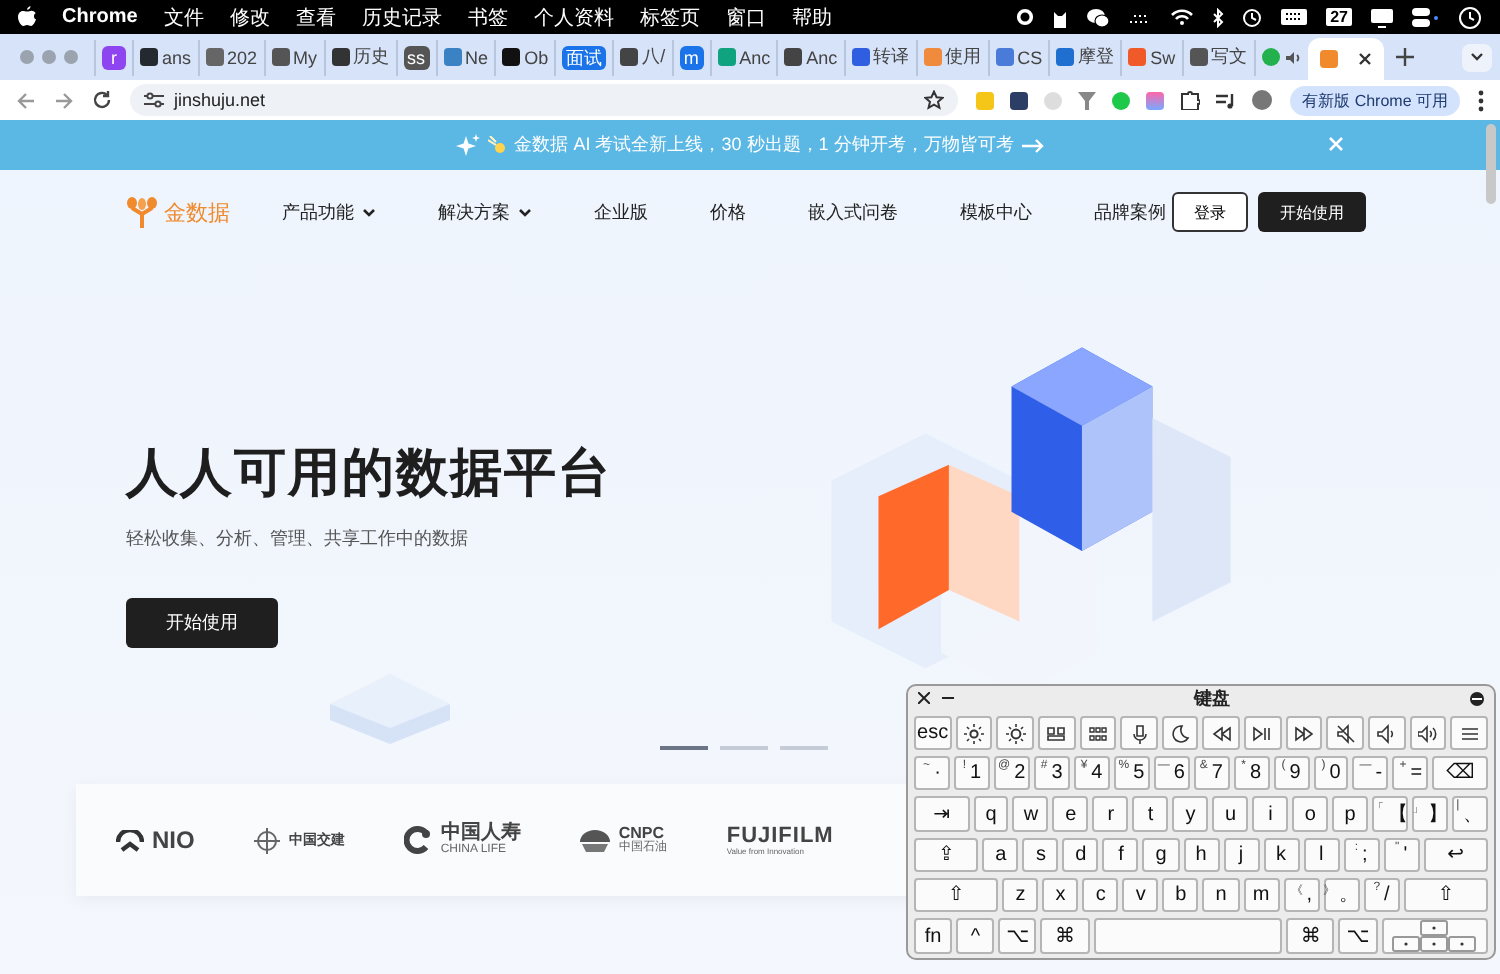 This screenshot has width=1500, height=974. What do you see at coordinates (933, 733) in the screenshot?
I see `keyboard-key: esc` at bounding box center [933, 733].